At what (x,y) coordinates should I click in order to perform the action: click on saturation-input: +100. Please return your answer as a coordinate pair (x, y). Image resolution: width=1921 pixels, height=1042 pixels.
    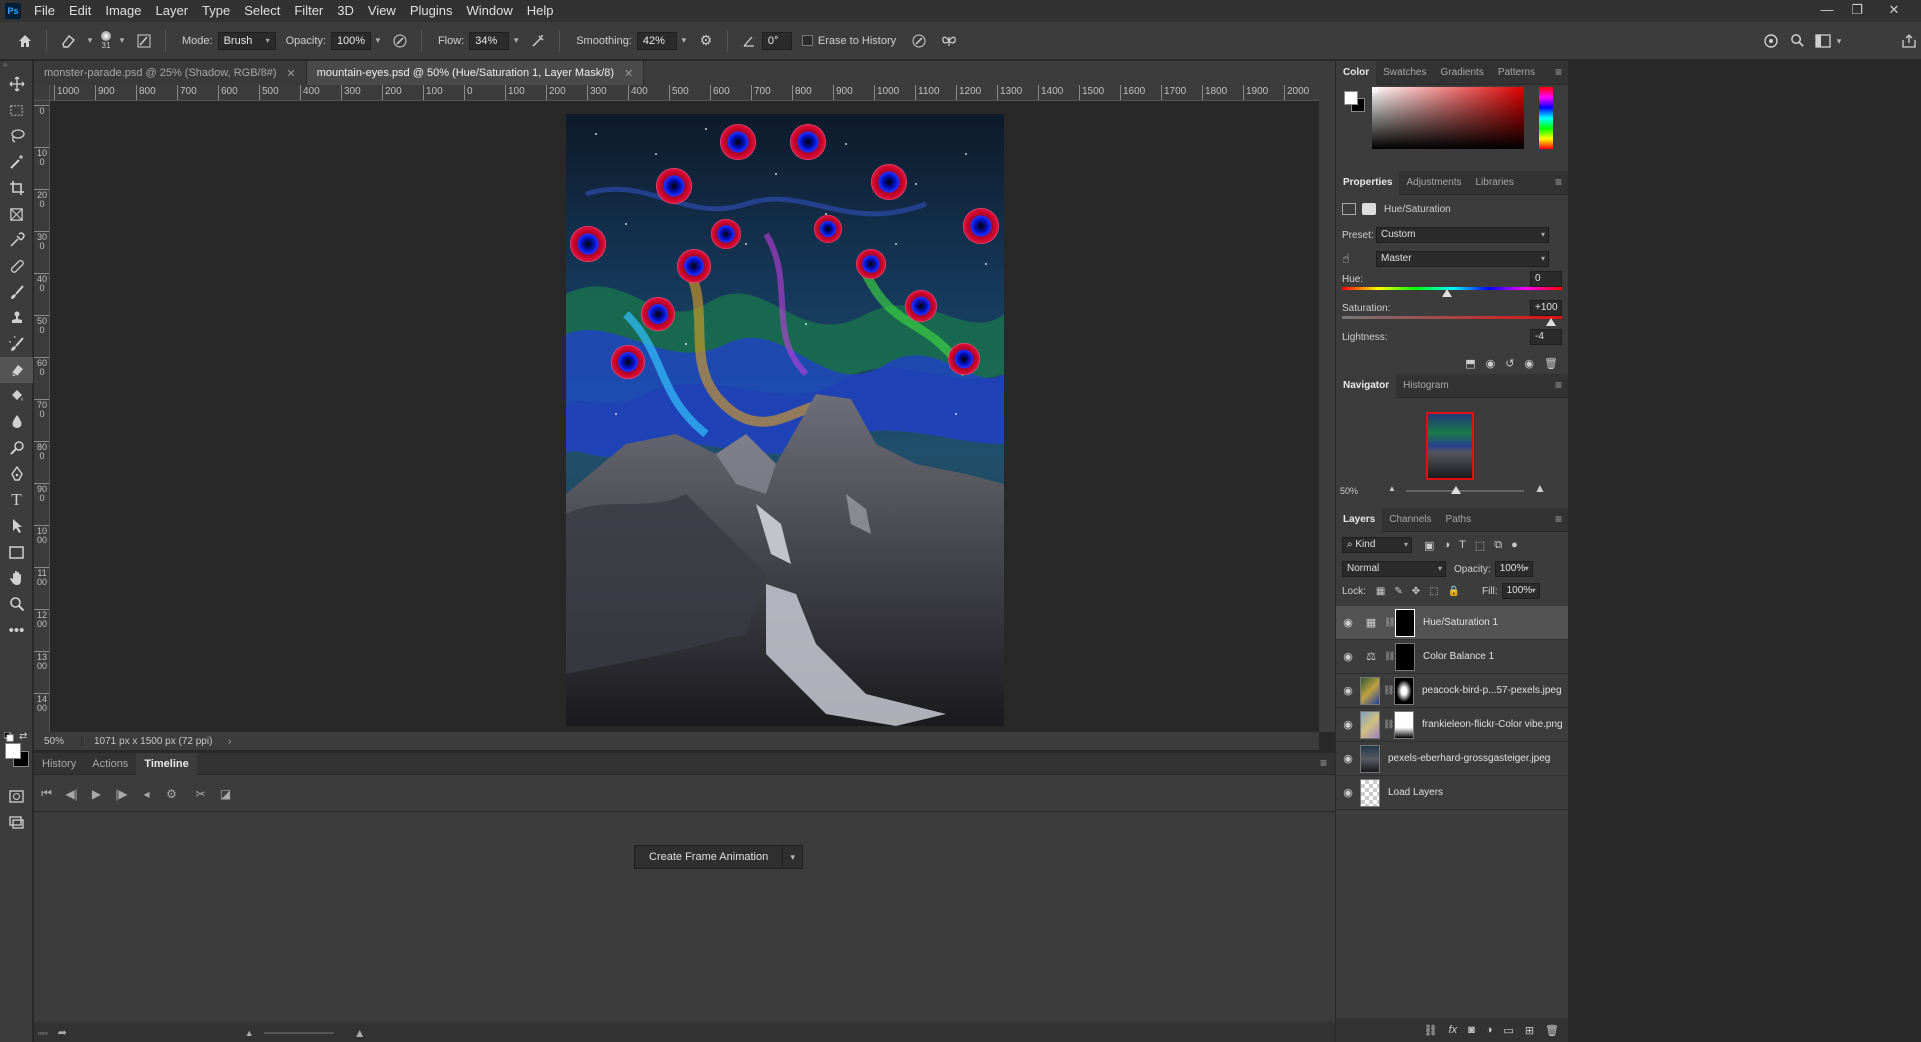
    Looking at the image, I should click on (1546, 308).